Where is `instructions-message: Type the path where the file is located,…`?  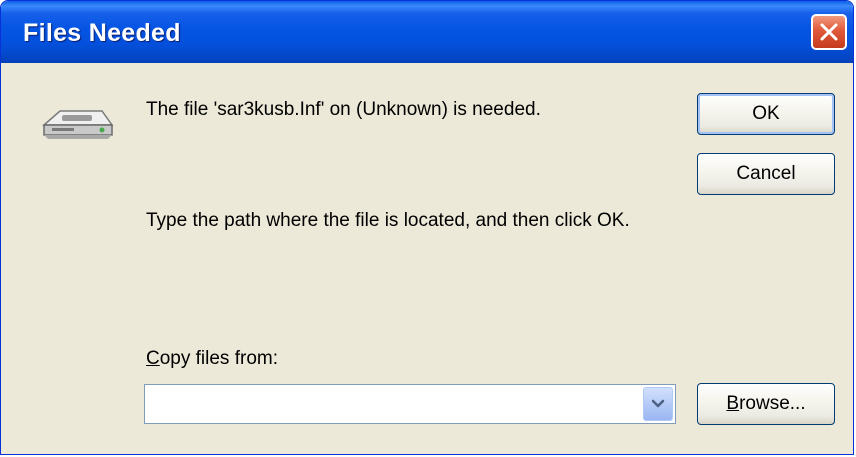 instructions-message: Type the path where the file is located,… is located at coordinates (388, 220).